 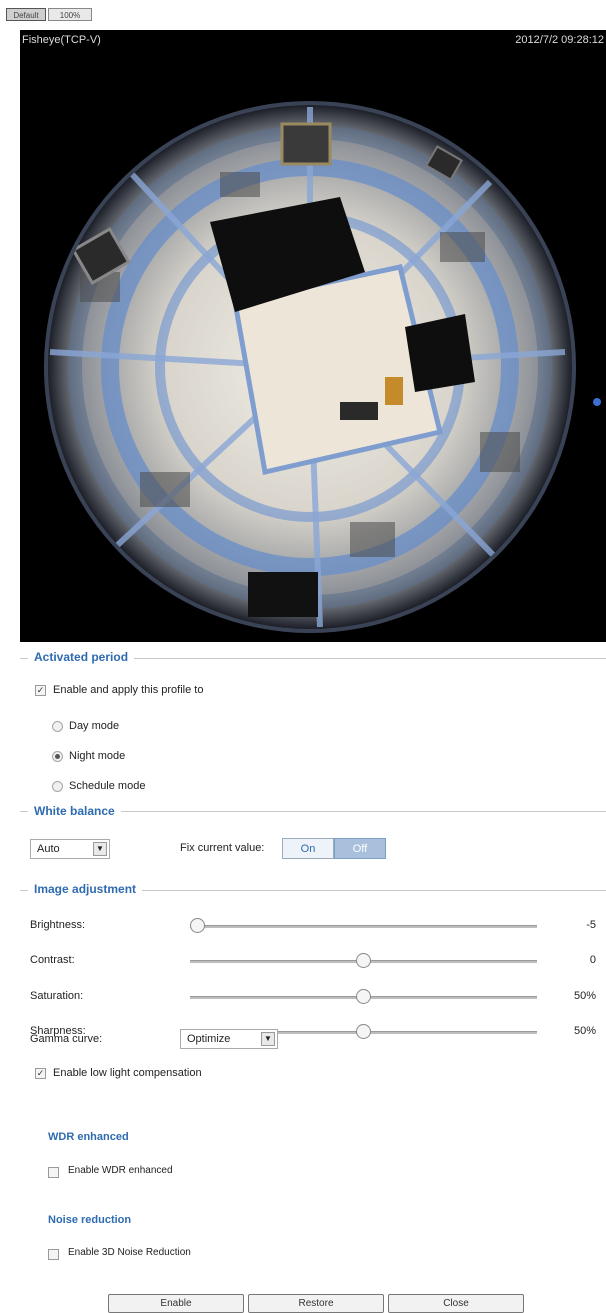 I want to click on gamma-curve-label: Gamma curve:, so click(x=66, y=1039).